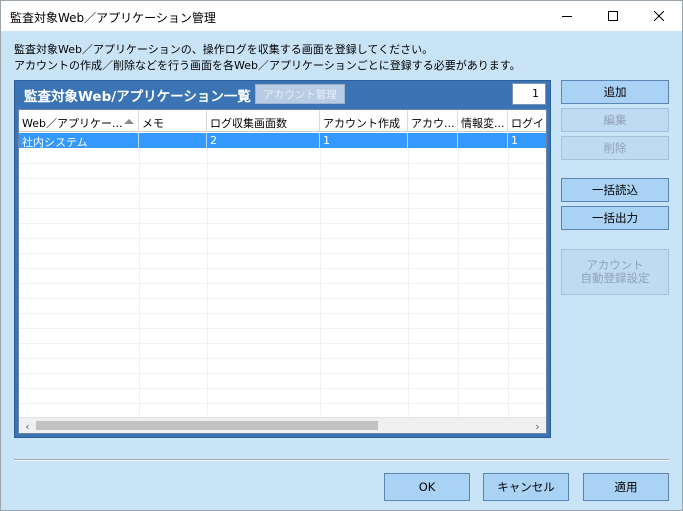  I want to click on sort-asc-icon, so click(129, 121).